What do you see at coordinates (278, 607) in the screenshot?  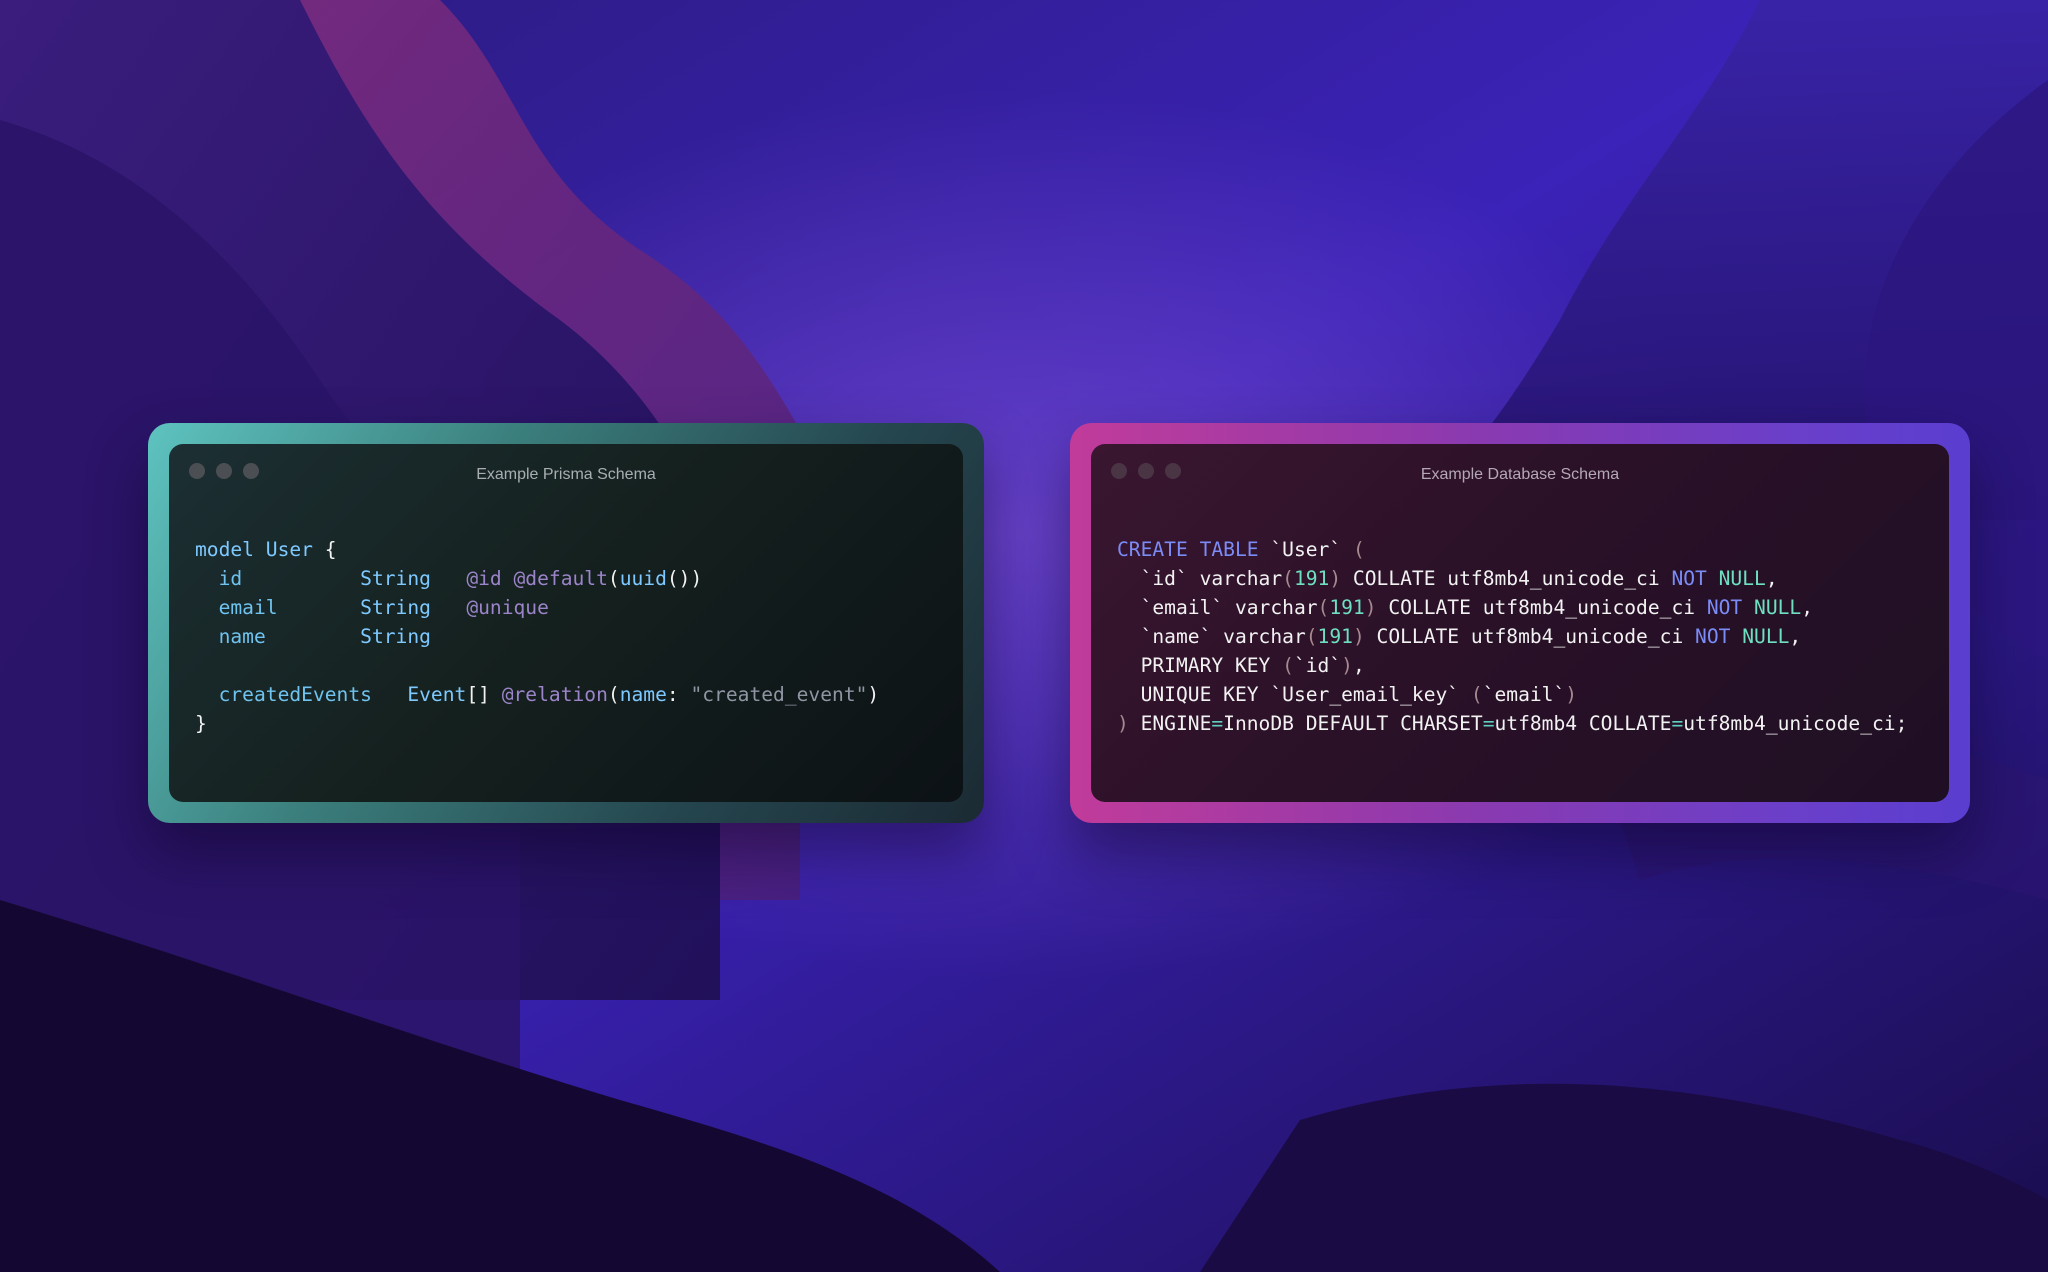 I see `code-token: email` at bounding box center [278, 607].